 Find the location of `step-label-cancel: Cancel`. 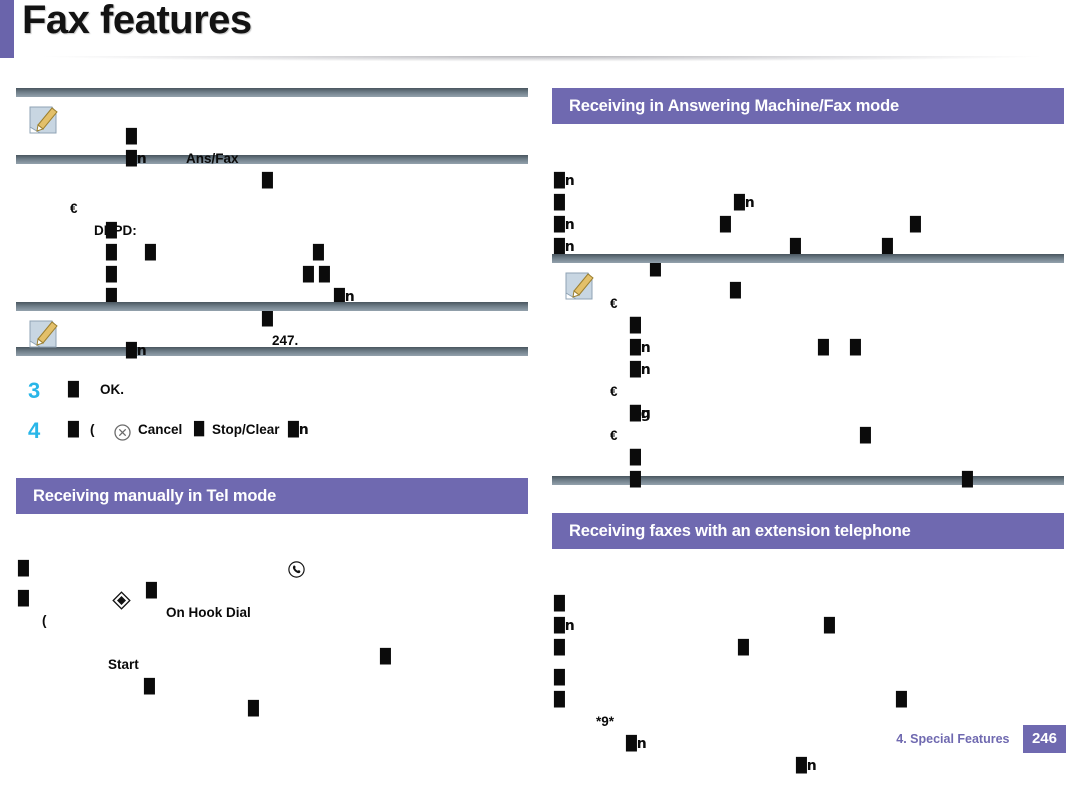

step-label-cancel: Cancel is located at coordinates (160, 429).